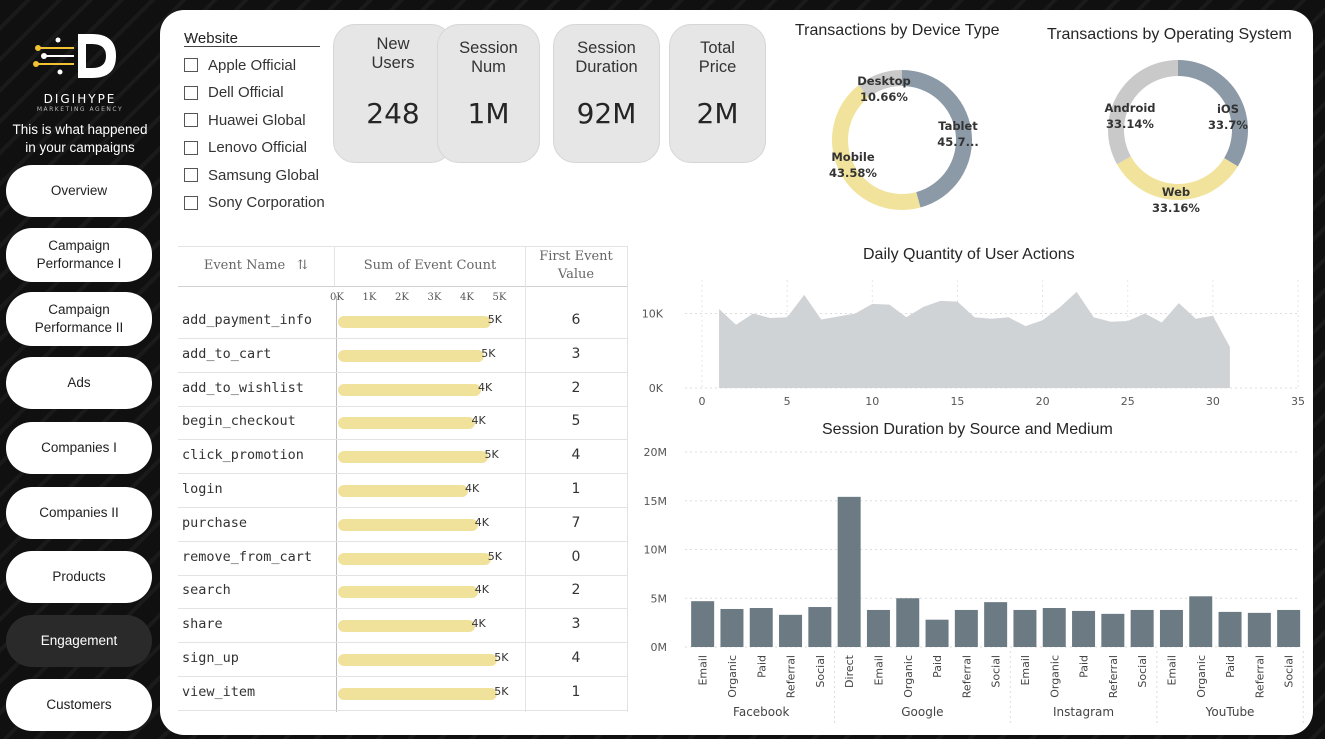 Image resolution: width=1325 pixels, height=739 pixels. Describe the element at coordinates (1176, 192) in the screenshot. I see `donut-label: Web` at that location.